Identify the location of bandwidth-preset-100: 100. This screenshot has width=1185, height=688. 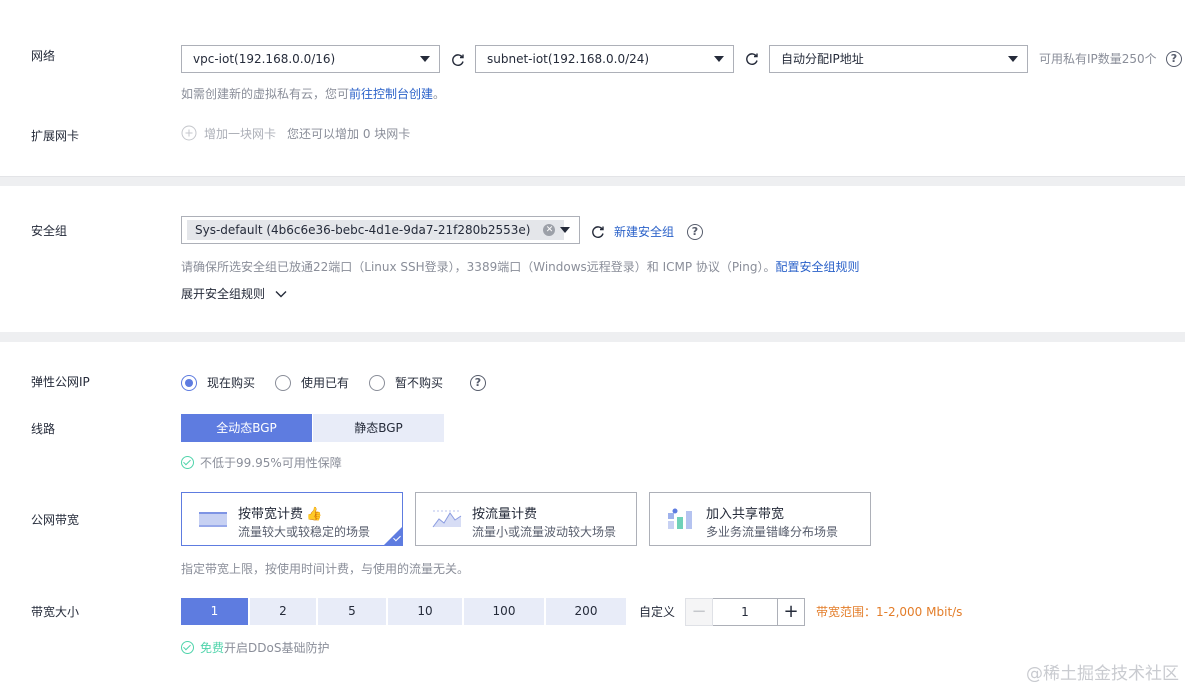
(504, 611).